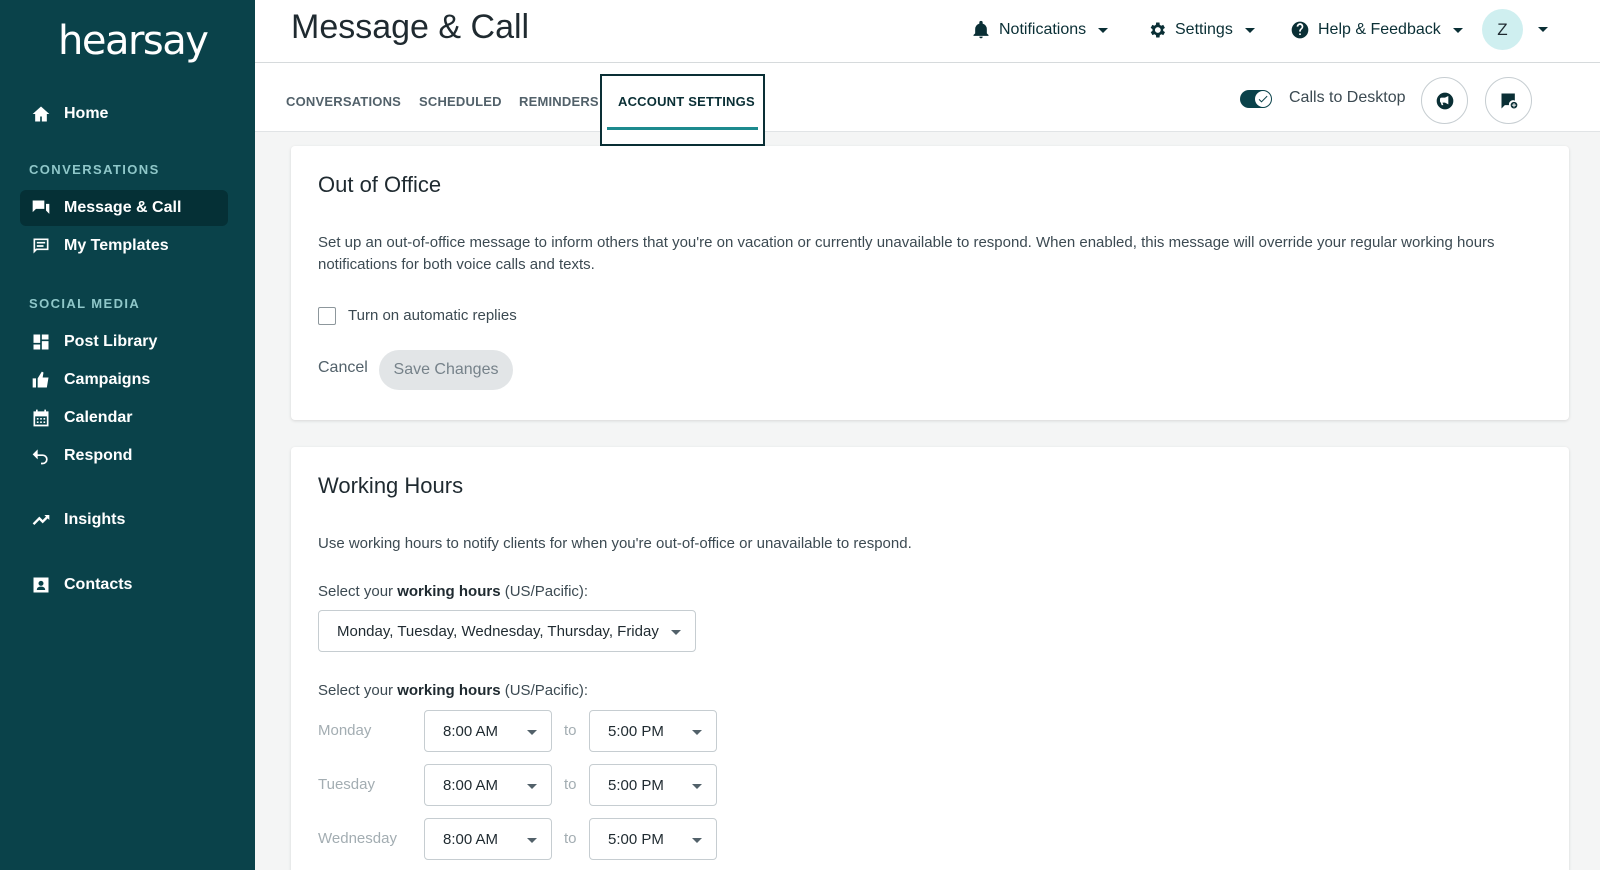  I want to click on sidebar-item-post-library: Post Library, so click(124, 342).